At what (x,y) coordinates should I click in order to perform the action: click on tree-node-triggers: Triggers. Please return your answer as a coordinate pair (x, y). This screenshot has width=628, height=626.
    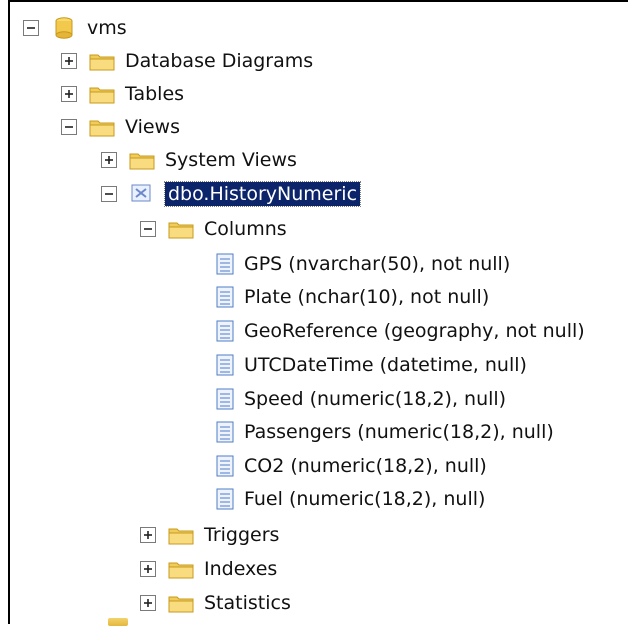
    Looking at the image, I should click on (209, 535).